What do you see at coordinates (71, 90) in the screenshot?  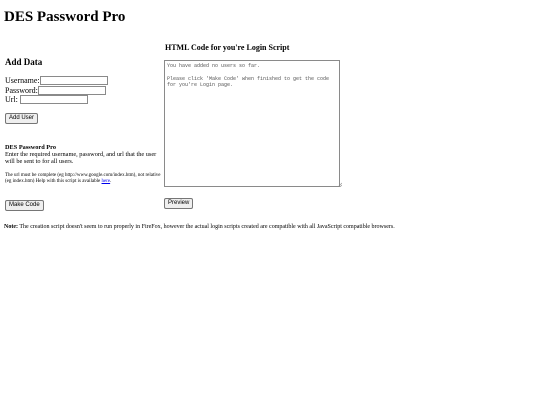 I see `password-input` at bounding box center [71, 90].